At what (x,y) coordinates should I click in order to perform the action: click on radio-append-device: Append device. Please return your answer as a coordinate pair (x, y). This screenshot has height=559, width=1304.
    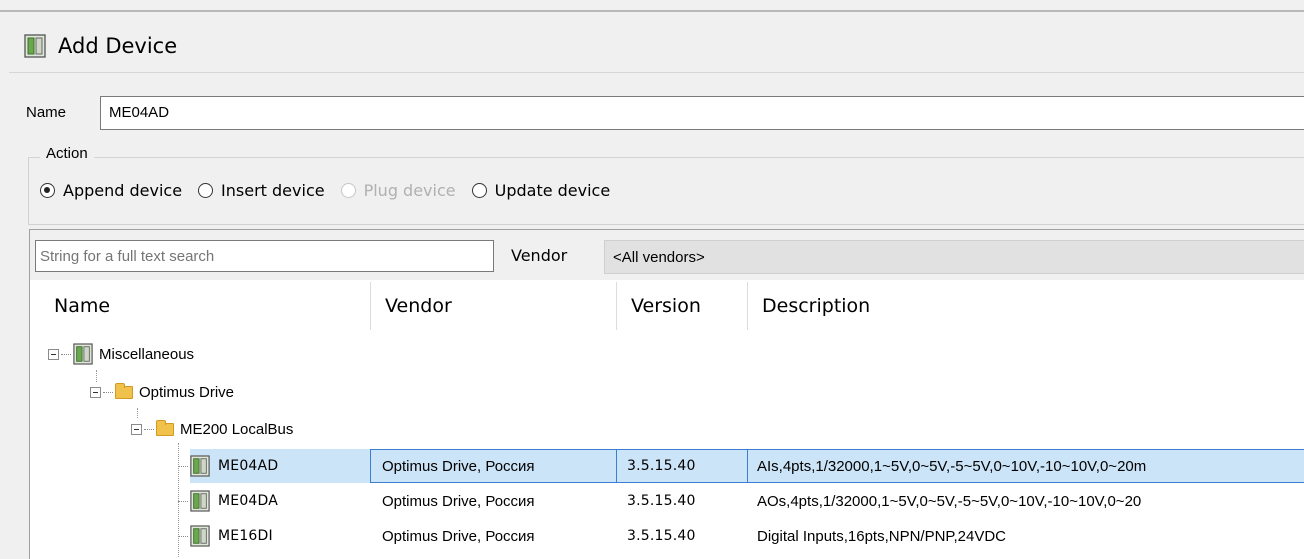
    Looking at the image, I should click on (111, 190).